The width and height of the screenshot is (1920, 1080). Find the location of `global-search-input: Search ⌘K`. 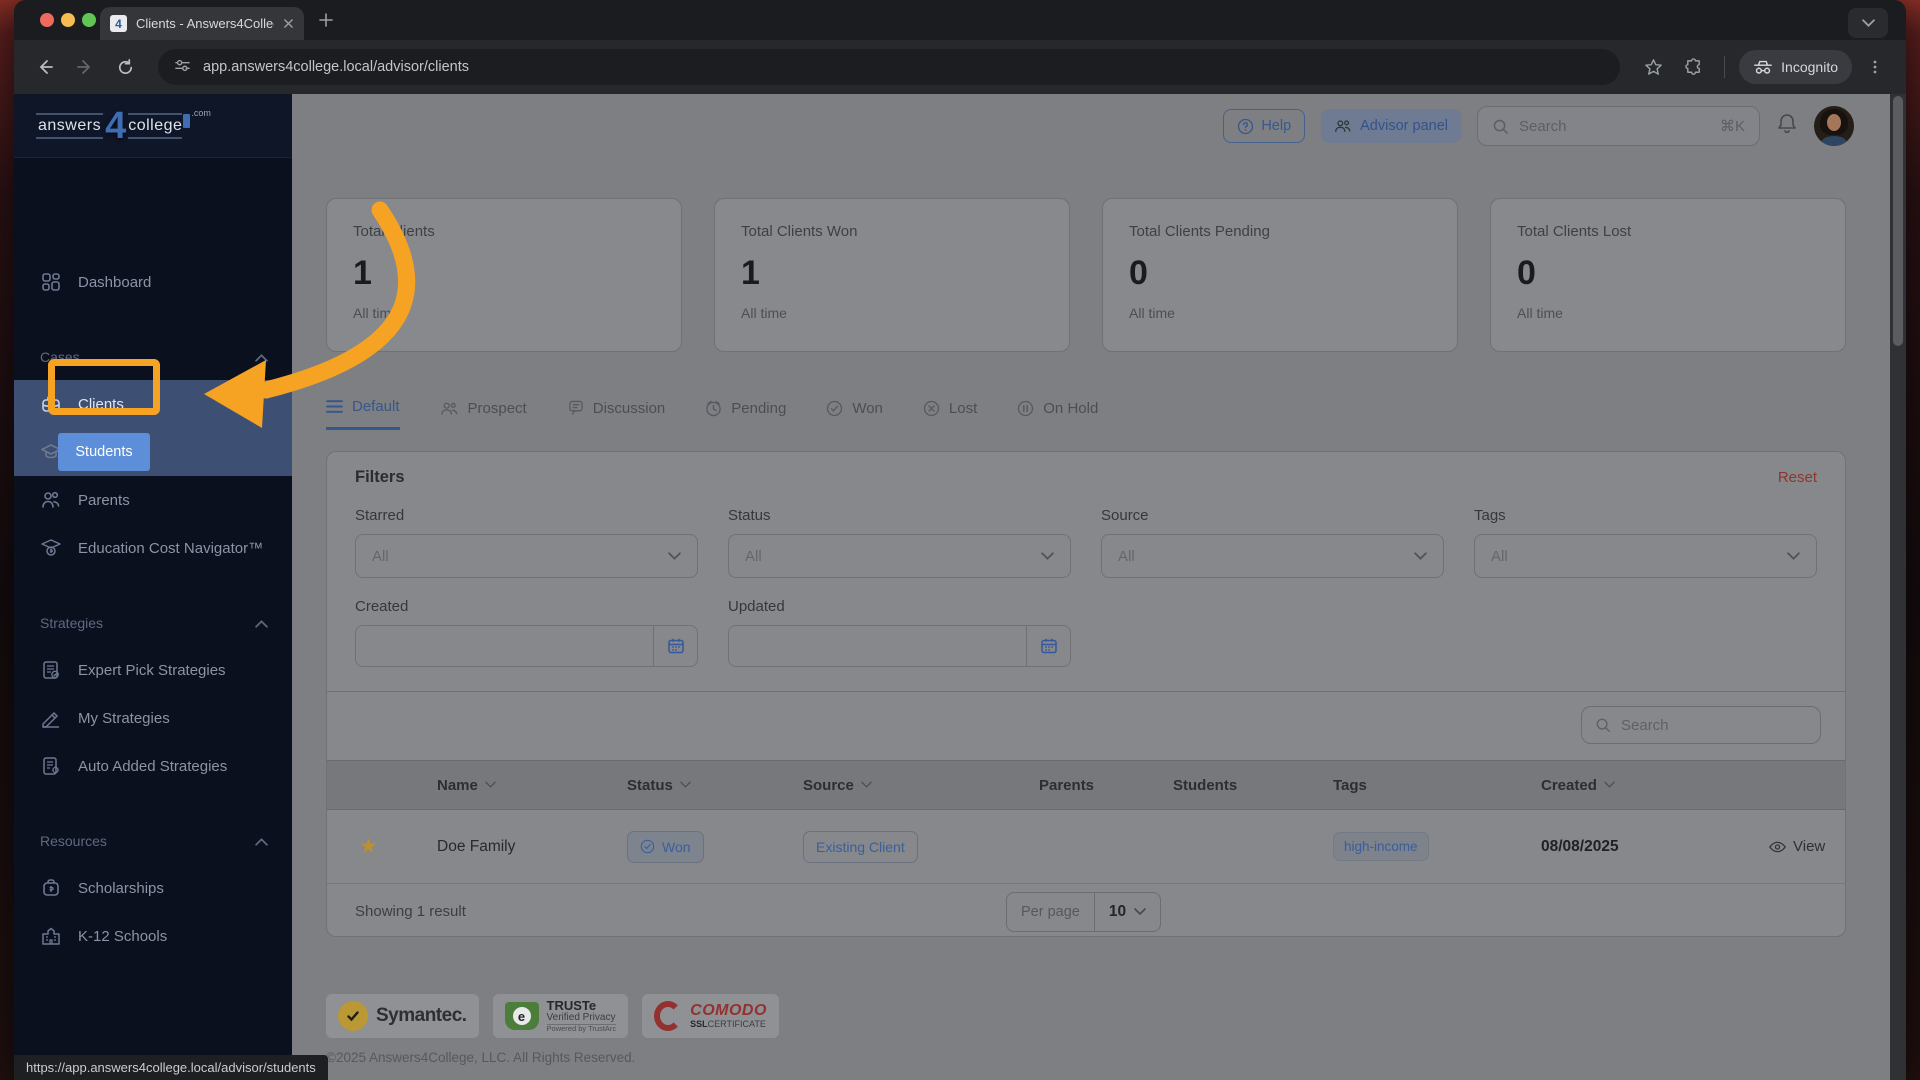

global-search-input: Search ⌘K is located at coordinates (1618, 126).